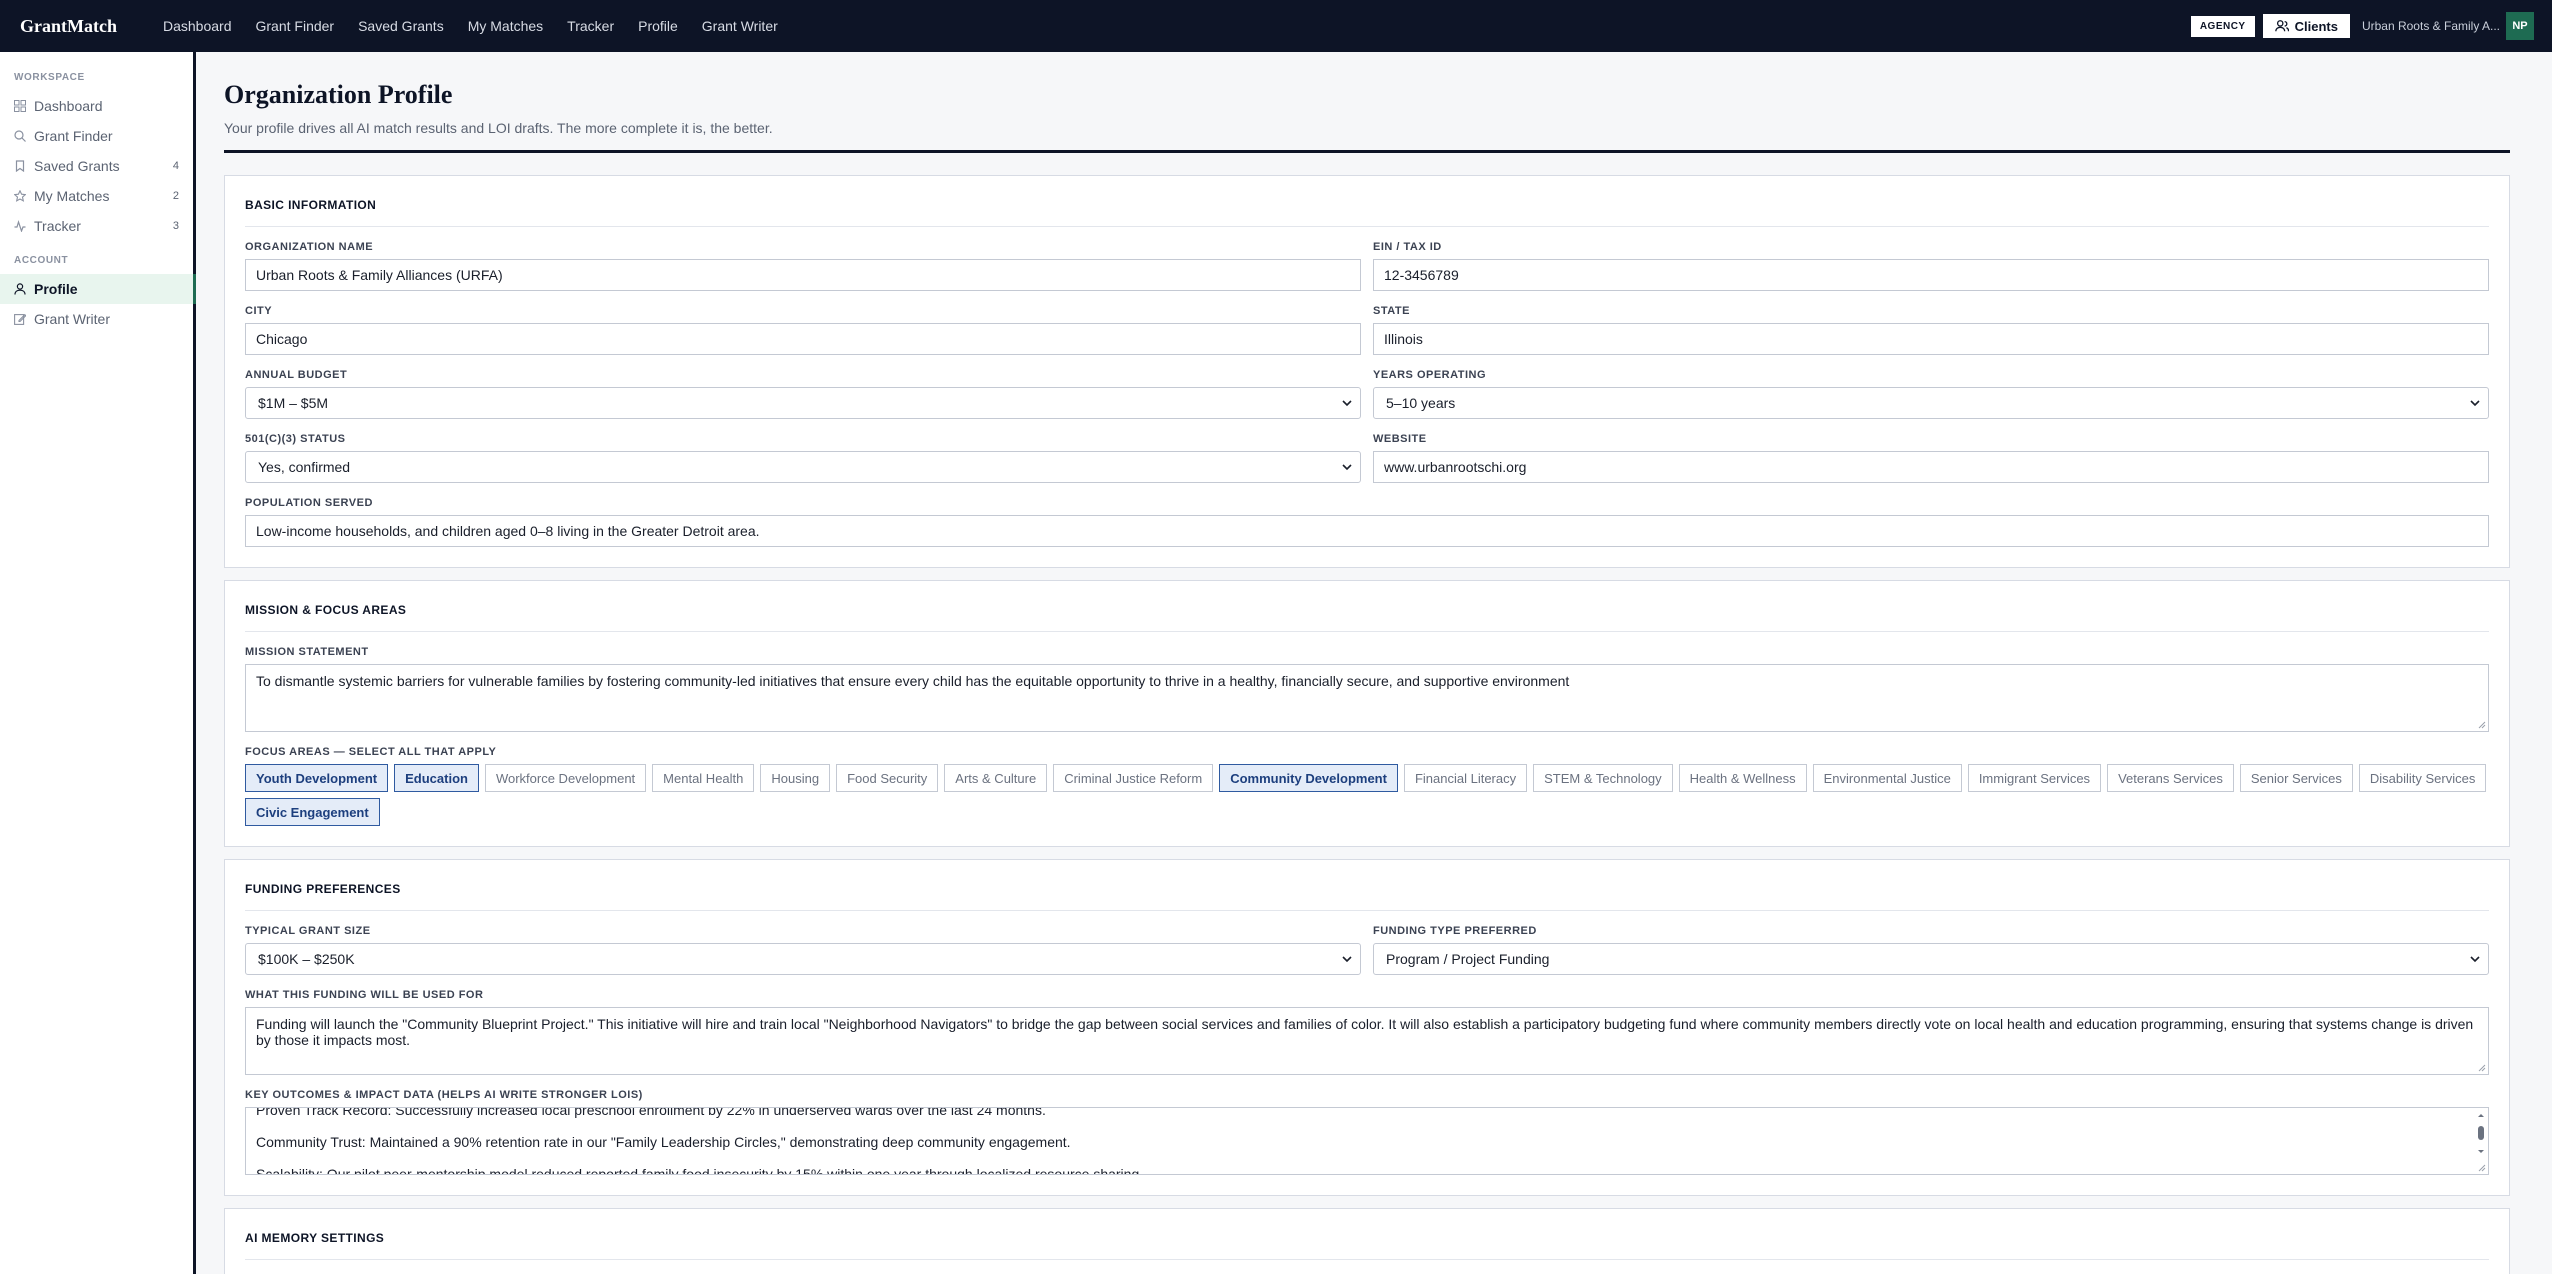  What do you see at coordinates (1603, 778) in the screenshot?
I see `focus-tag-stem-technology: STEM & Technology` at bounding box center [1603, 778].